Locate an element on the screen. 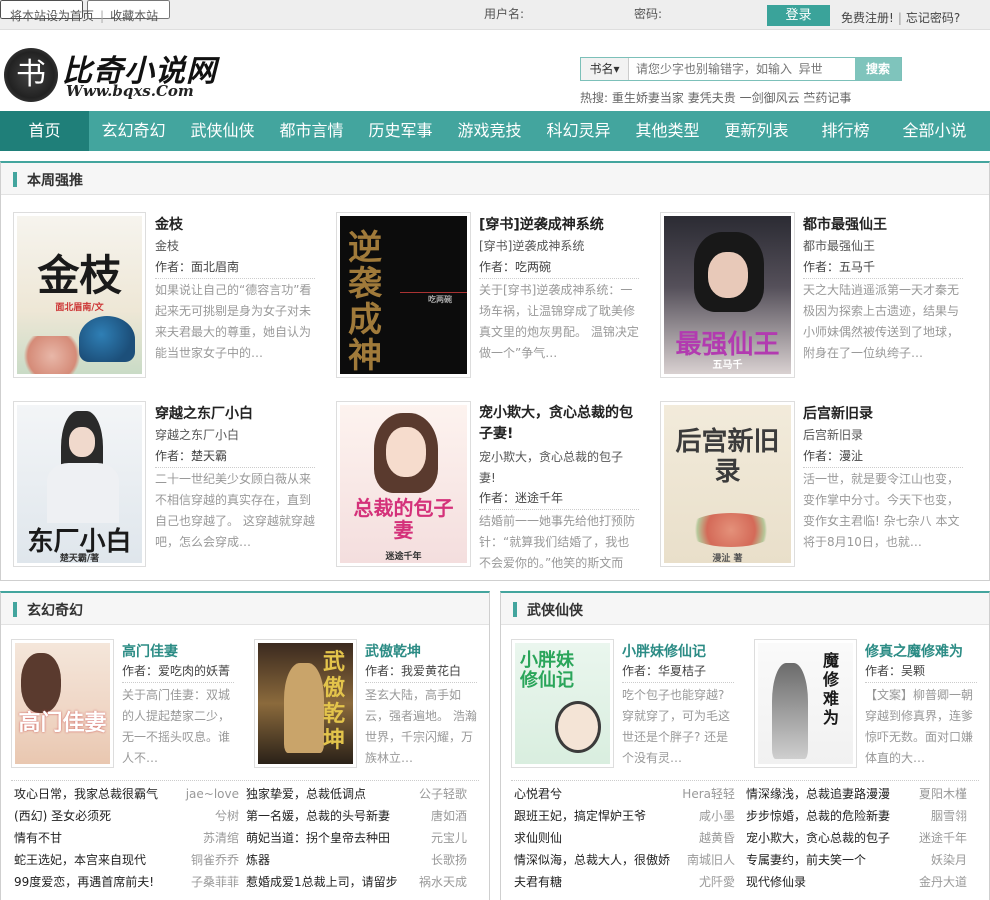 The image size is (990, 900). hot-search-word: 一剑御风云 is located at coordinates (770, 98).